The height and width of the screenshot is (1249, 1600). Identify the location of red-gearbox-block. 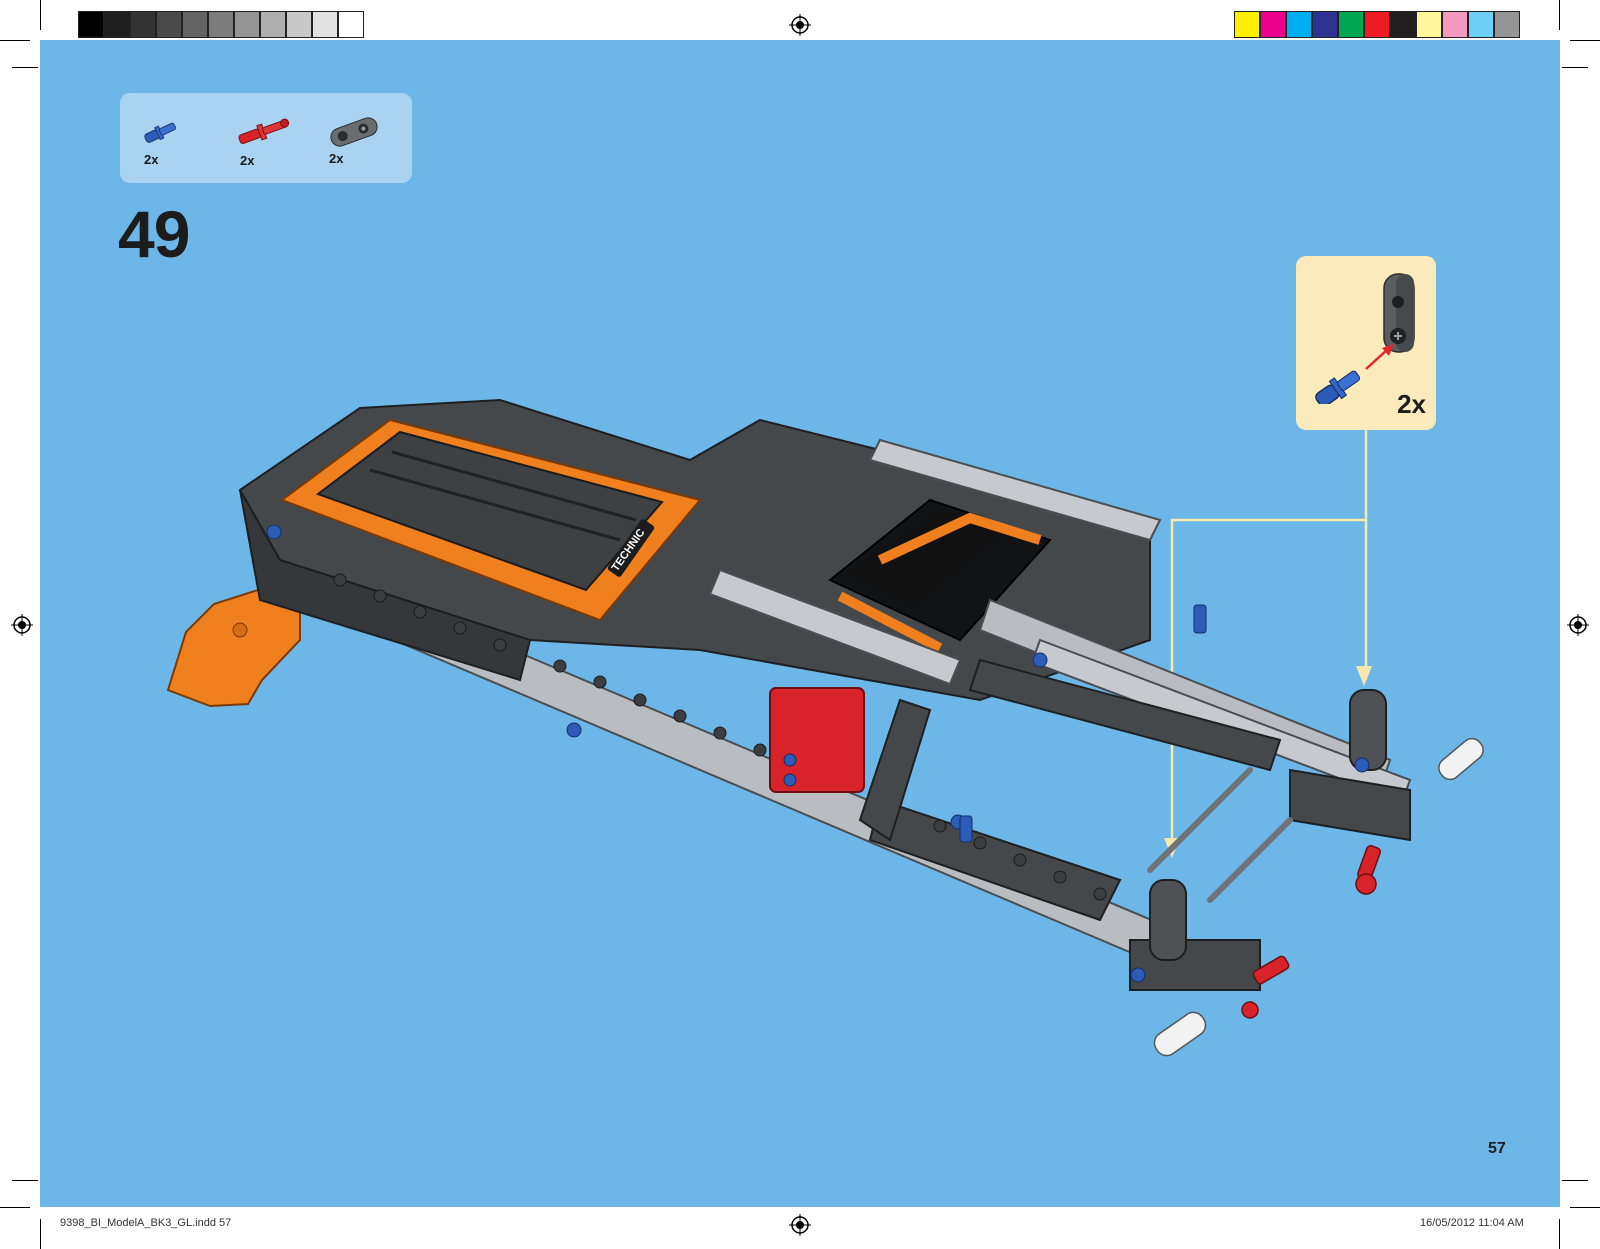
(817, 740).